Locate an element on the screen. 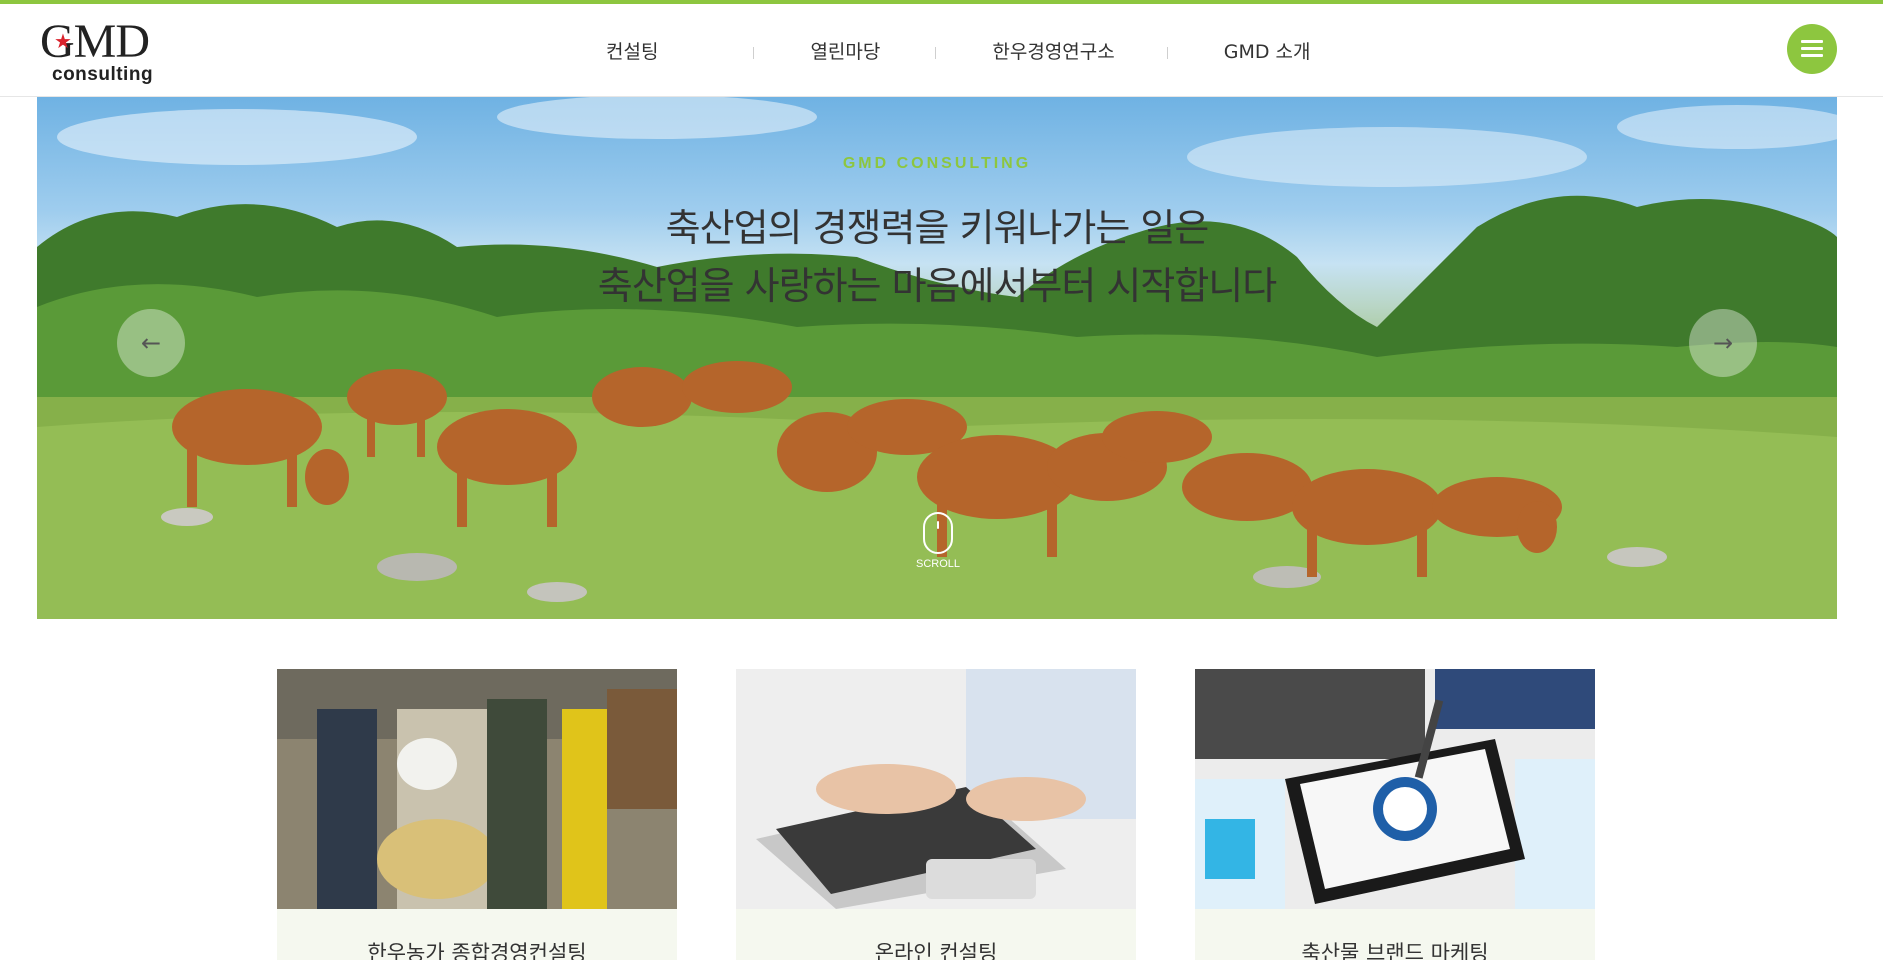 This screenshot has height=960, width=1883. arrow-left-icon: ← is located at coordinates (151, 343).